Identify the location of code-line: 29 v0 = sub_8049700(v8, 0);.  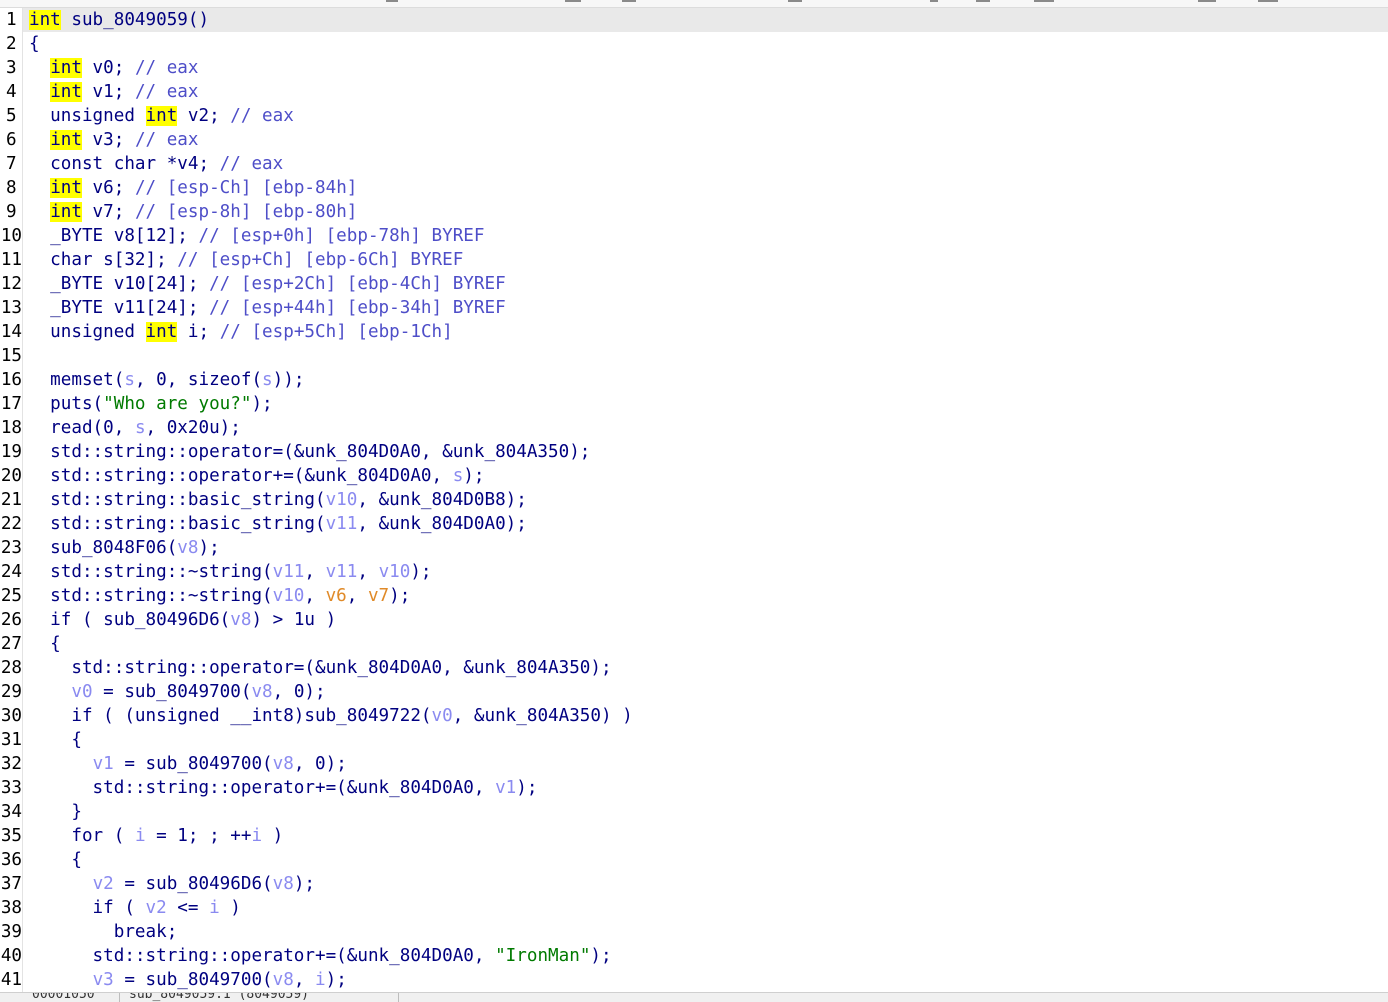
(694, 692).